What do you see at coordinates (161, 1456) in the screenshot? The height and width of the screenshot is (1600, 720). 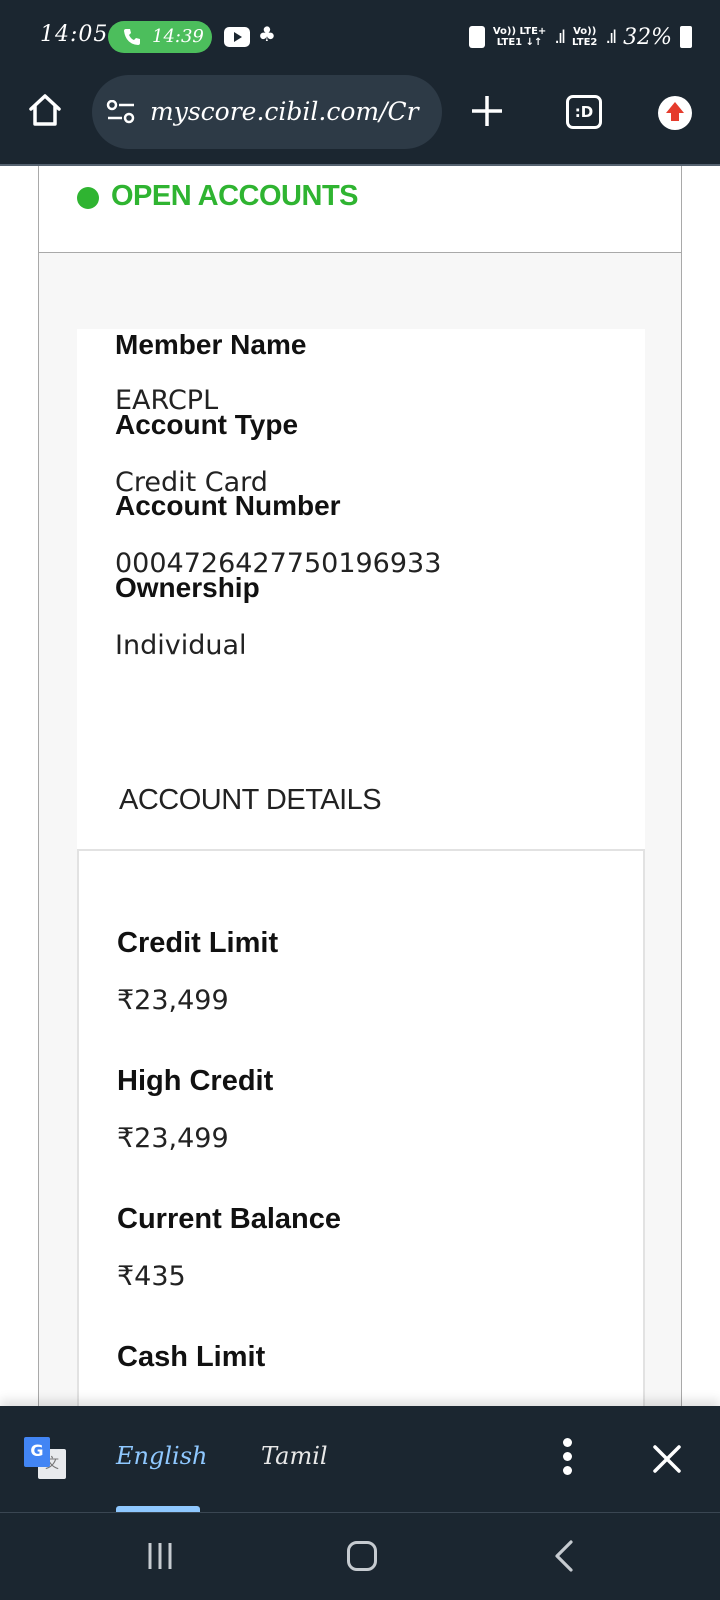 I see `lang-english-tab: English` at bounding box center [161, 1456].